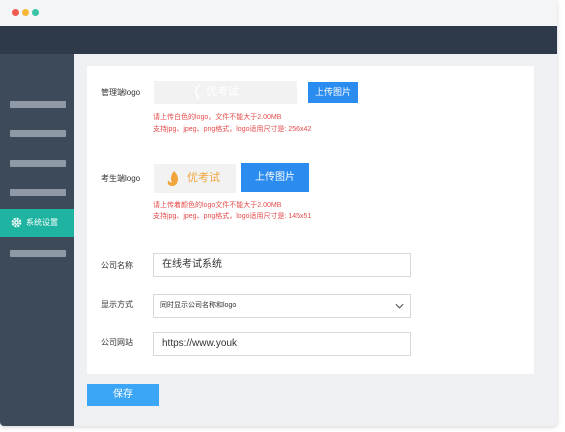 Image resolution: width=565 pixels, height=432 pixels. I want to click on logo-flame-icon, so click(172, 178).